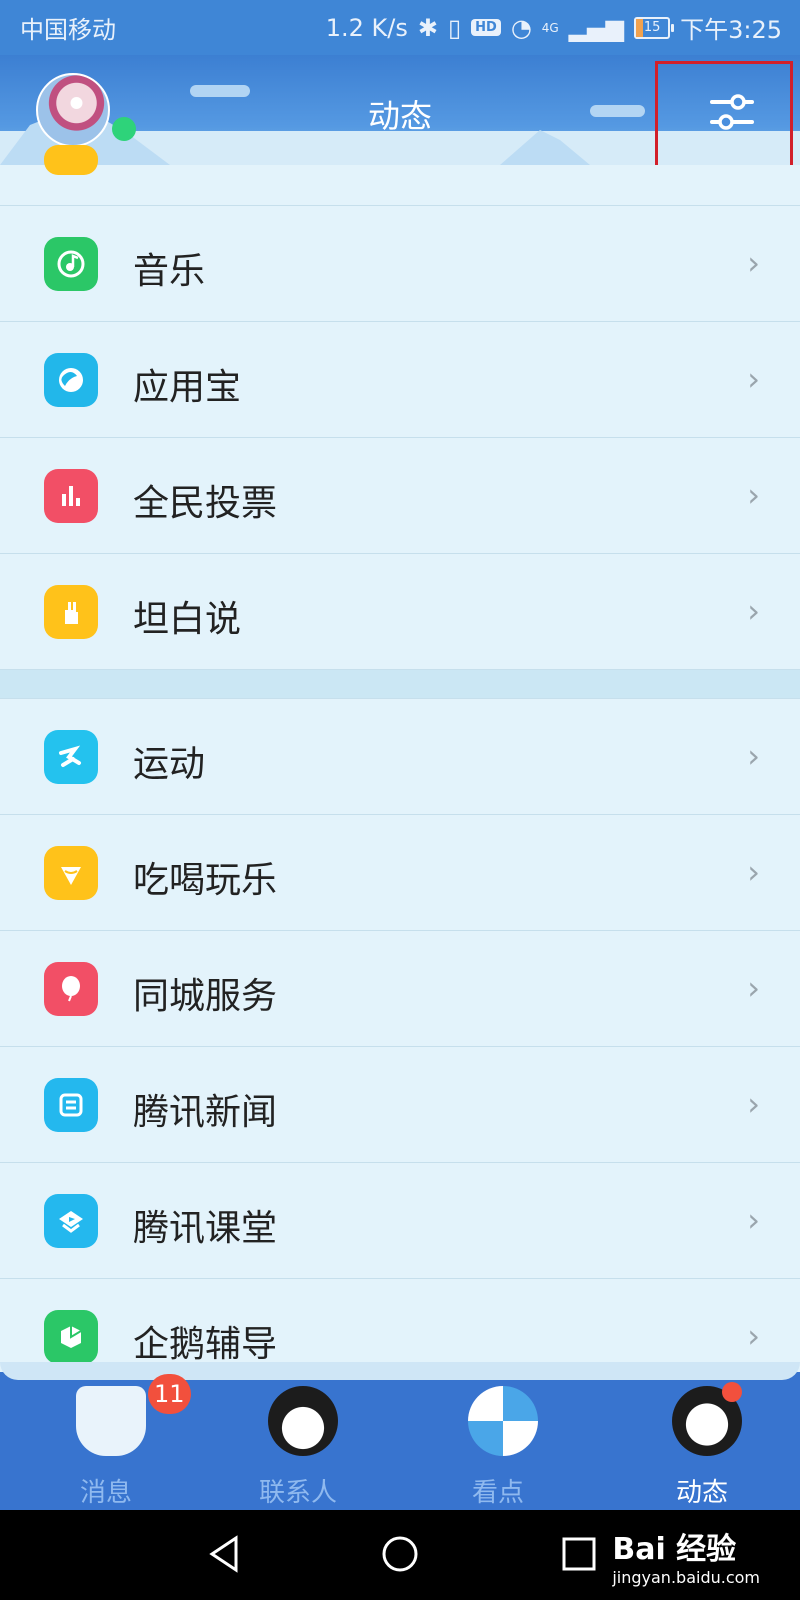 Image resolution: width=800 pixels, height=1600 pixels. I want to click on tab-label: 联系人, so click(297, 1493).